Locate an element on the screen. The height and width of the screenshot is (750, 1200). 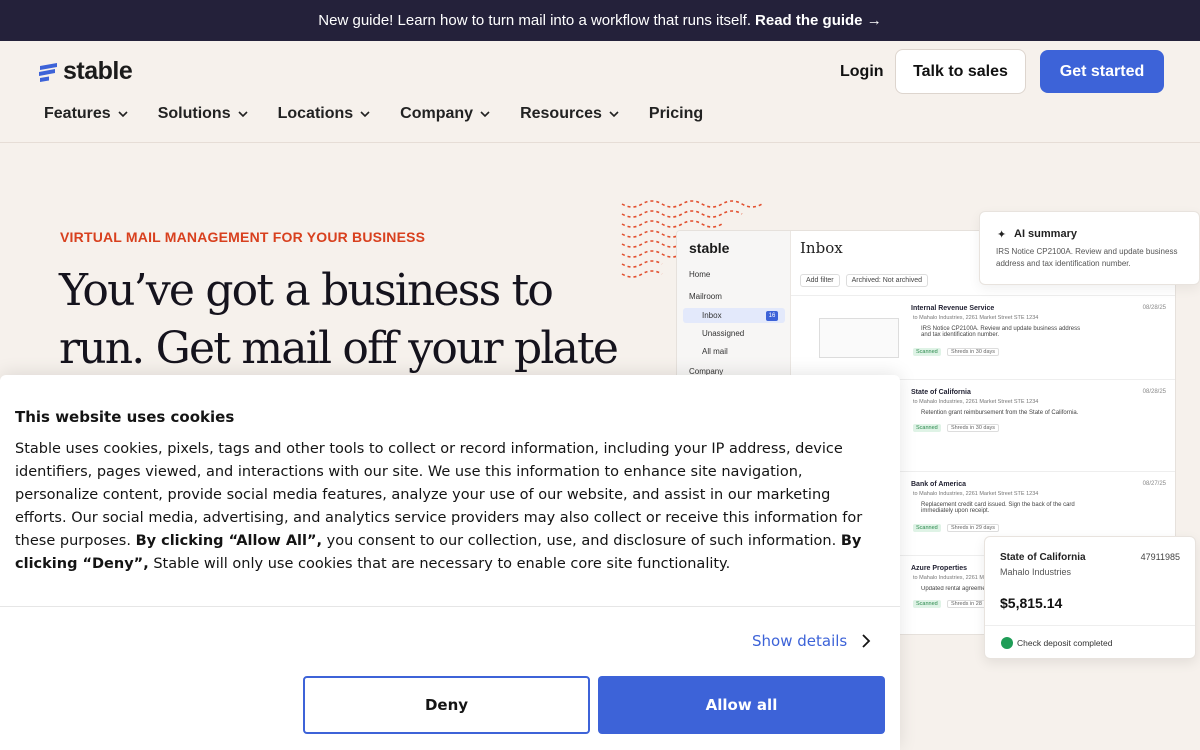
logo-text: stable is located at coordinates (98, 71).